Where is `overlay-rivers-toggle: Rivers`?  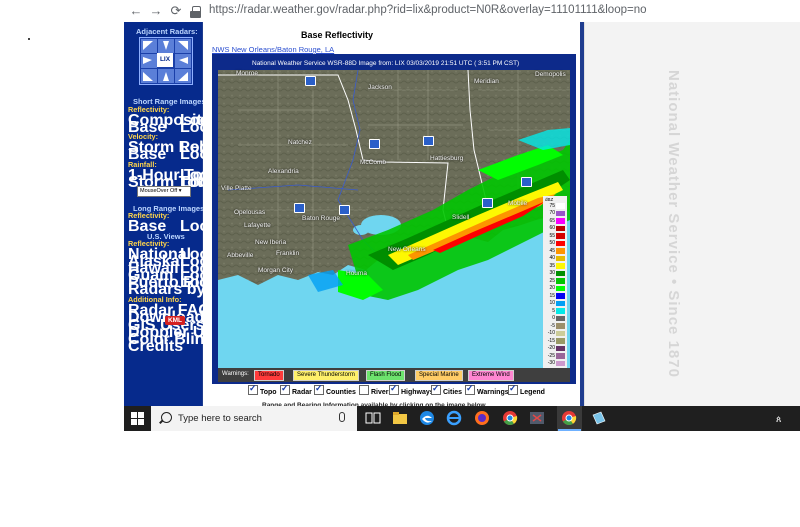
overlay-rivers-toggle: Rivers is located at coordinates (375, 390).